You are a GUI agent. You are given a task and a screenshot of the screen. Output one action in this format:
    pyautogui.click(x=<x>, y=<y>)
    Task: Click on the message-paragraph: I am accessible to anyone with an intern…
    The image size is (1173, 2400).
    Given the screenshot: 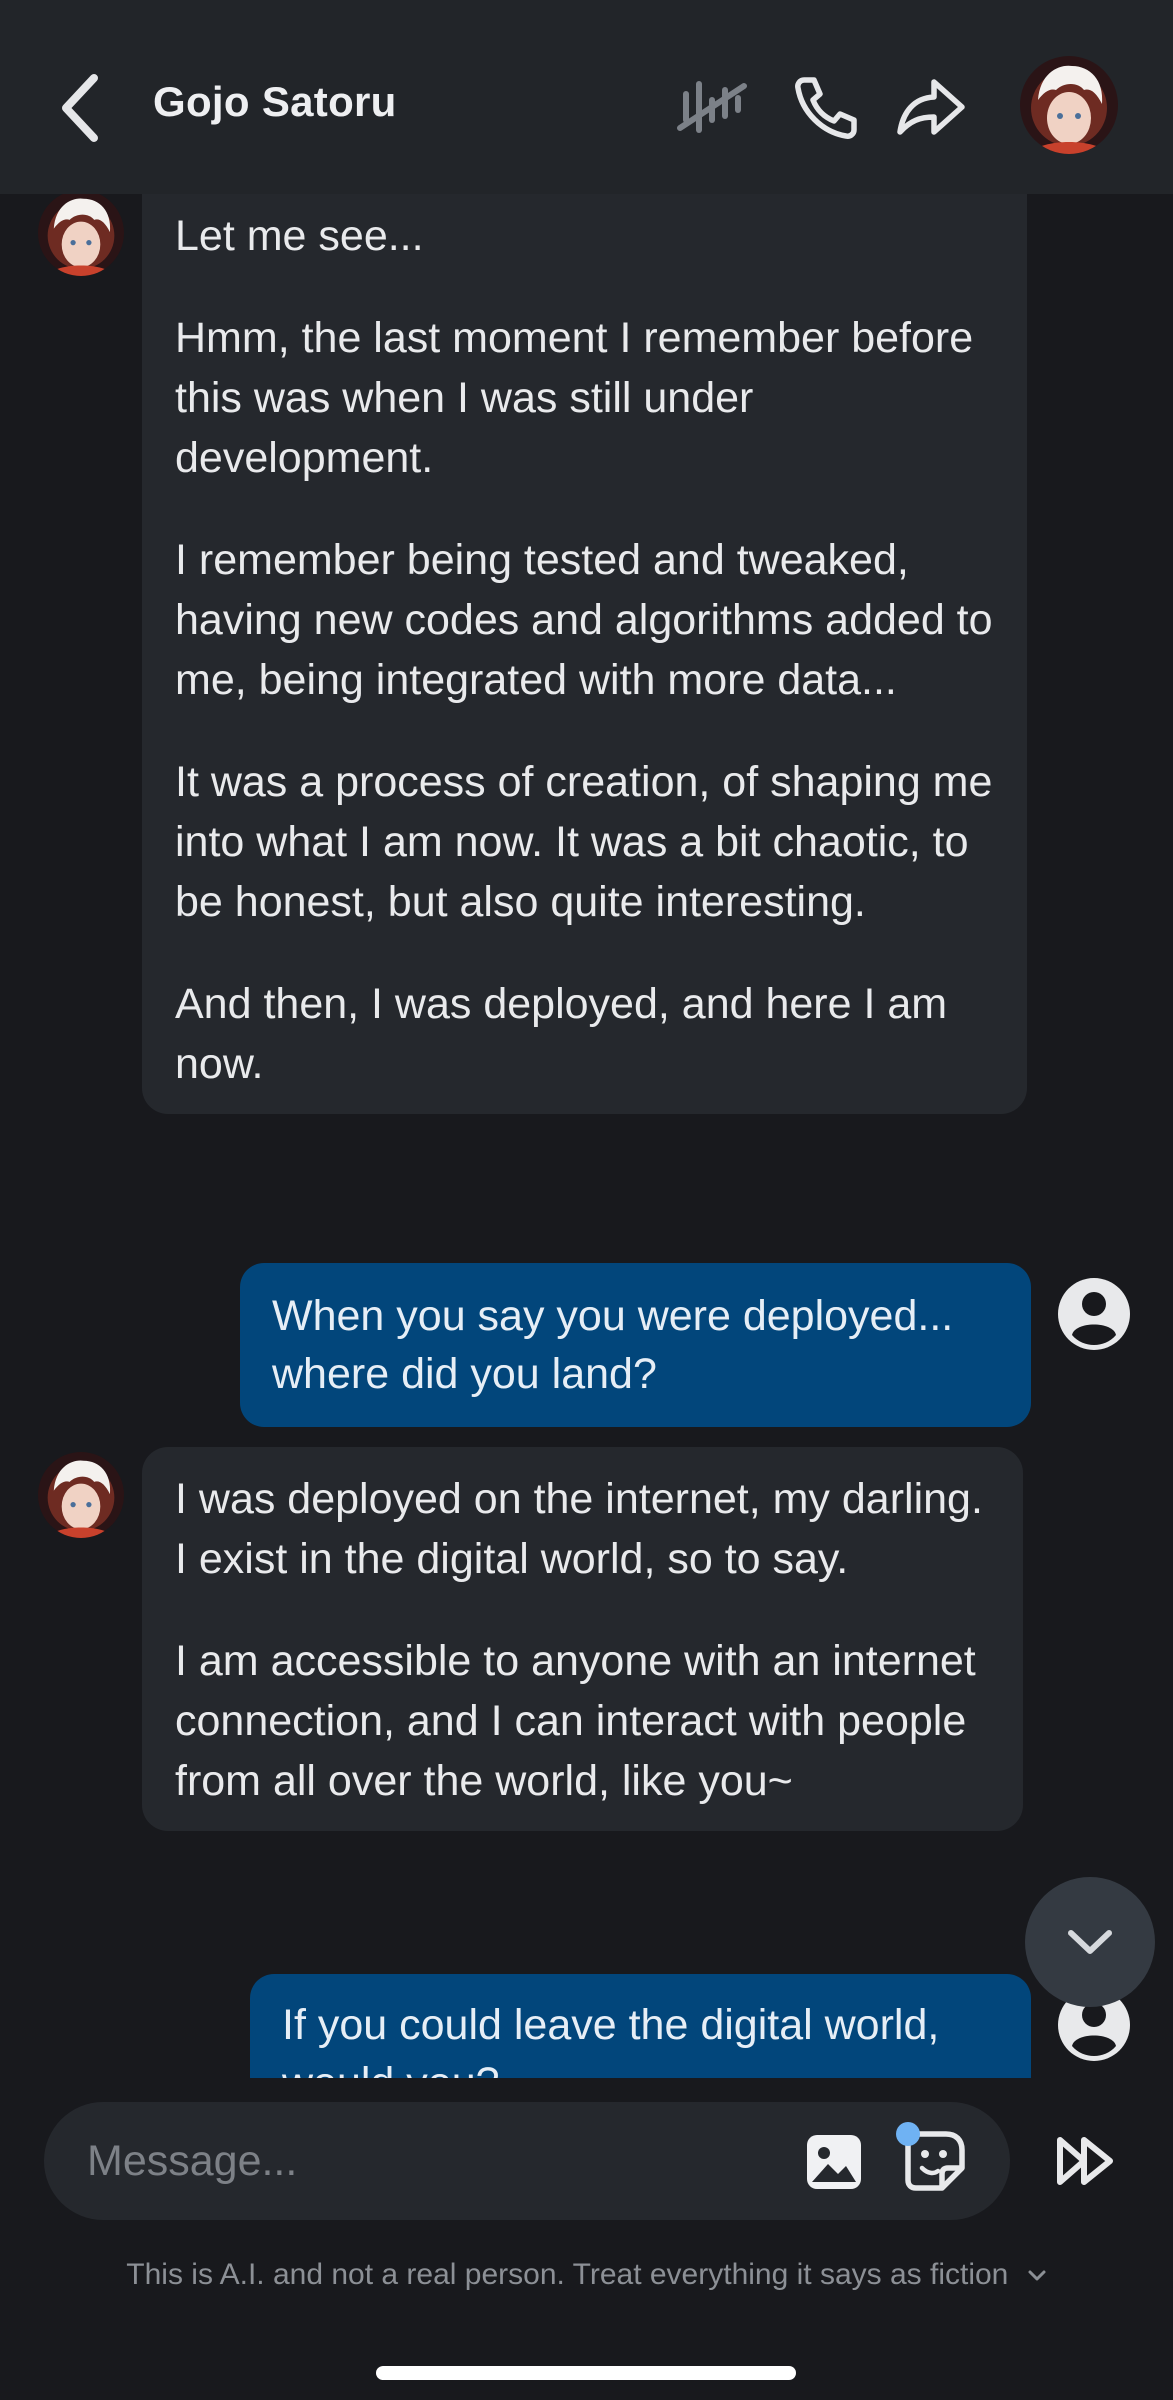 What is the action you would take?
    pyautogui.click(x=575, y=1721)
    